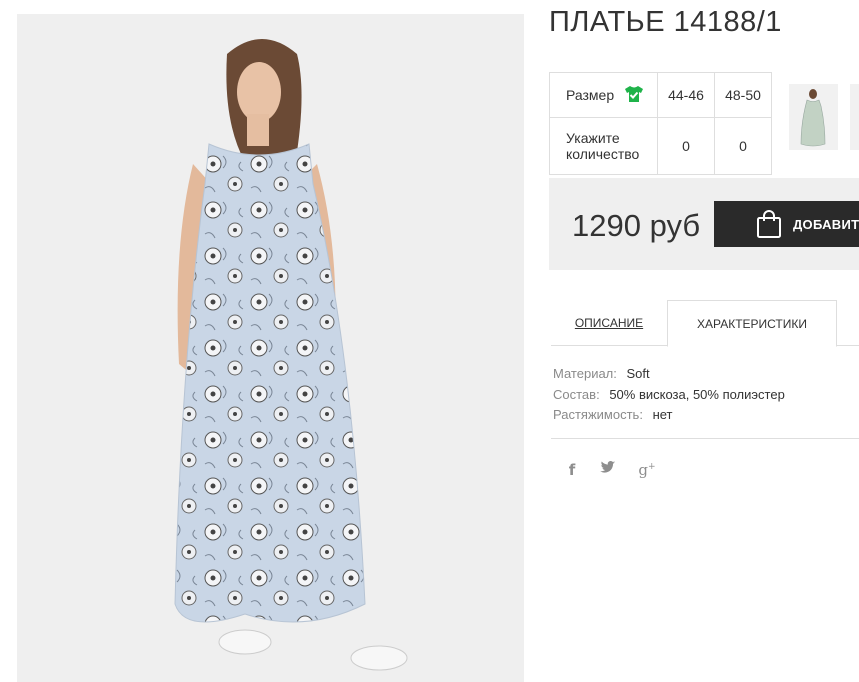 The width and height of the screenshot is (859, 682). I want to click on social-share: f g+, so click(611, 470).